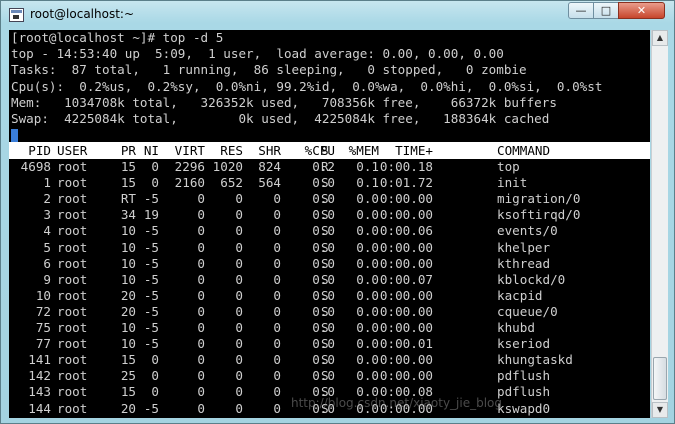 The width and height of the screenshot is (675, 424). Describe the element at coordinates (39, 376) in the screenshot. I see `process-pid: 142` at that location.